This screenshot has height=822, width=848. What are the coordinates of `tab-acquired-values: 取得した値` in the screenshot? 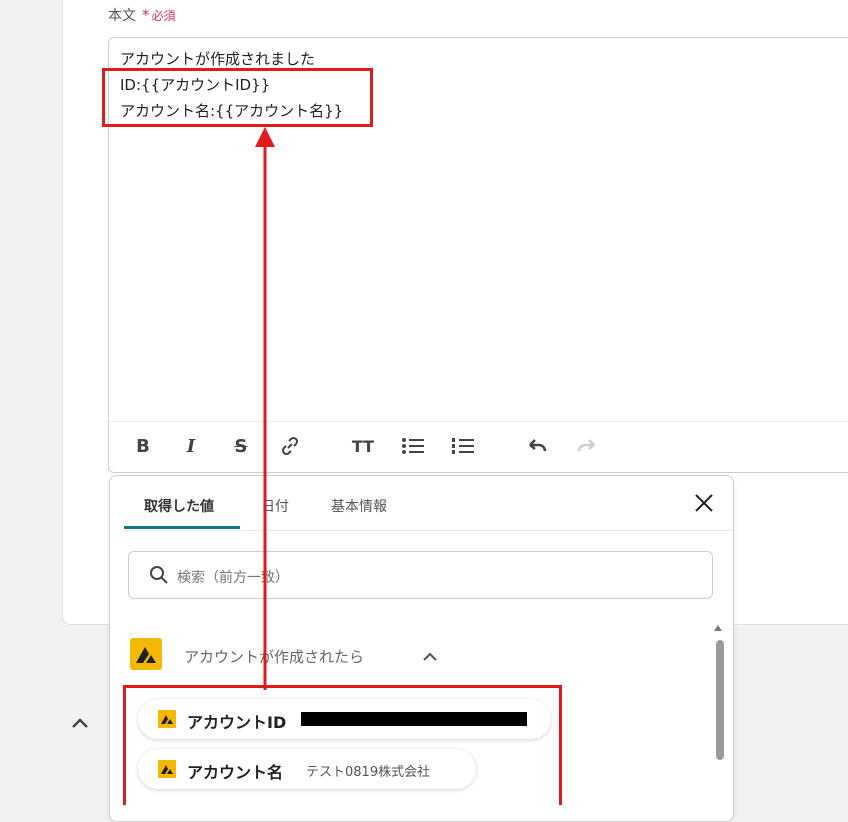 It's located at (179, 506).